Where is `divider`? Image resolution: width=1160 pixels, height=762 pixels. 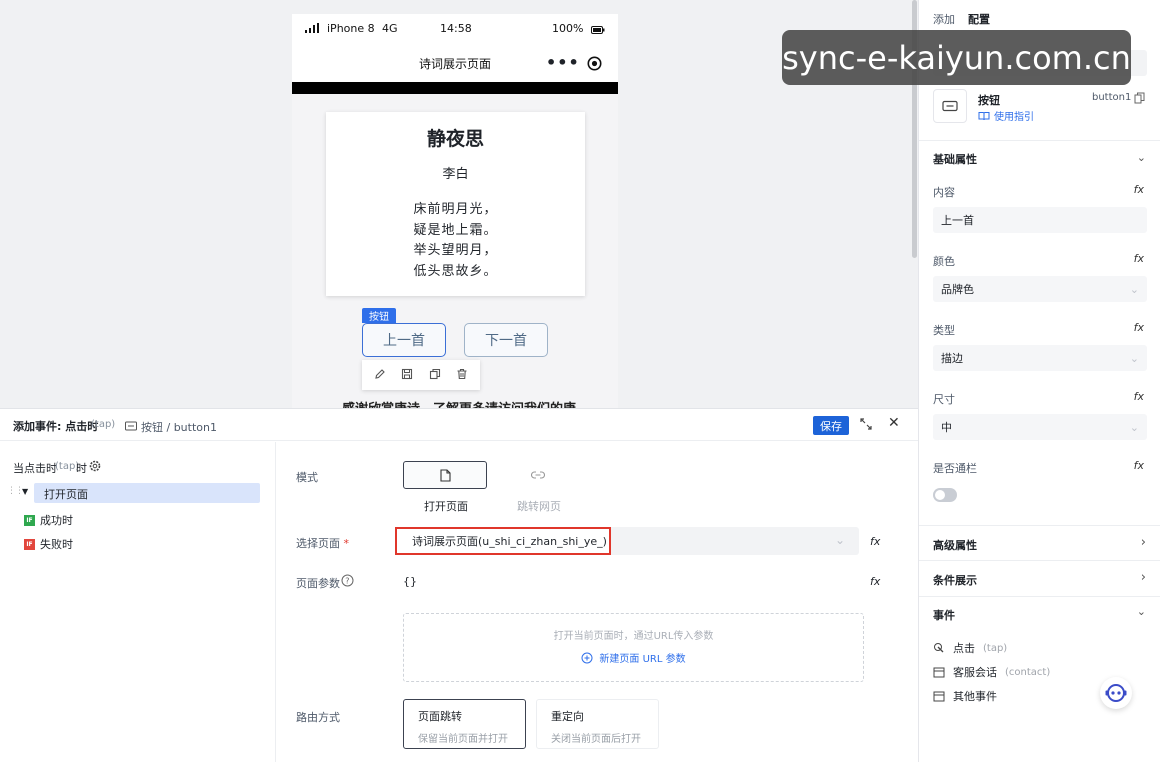
divider is located at coordinates (1039, 560).